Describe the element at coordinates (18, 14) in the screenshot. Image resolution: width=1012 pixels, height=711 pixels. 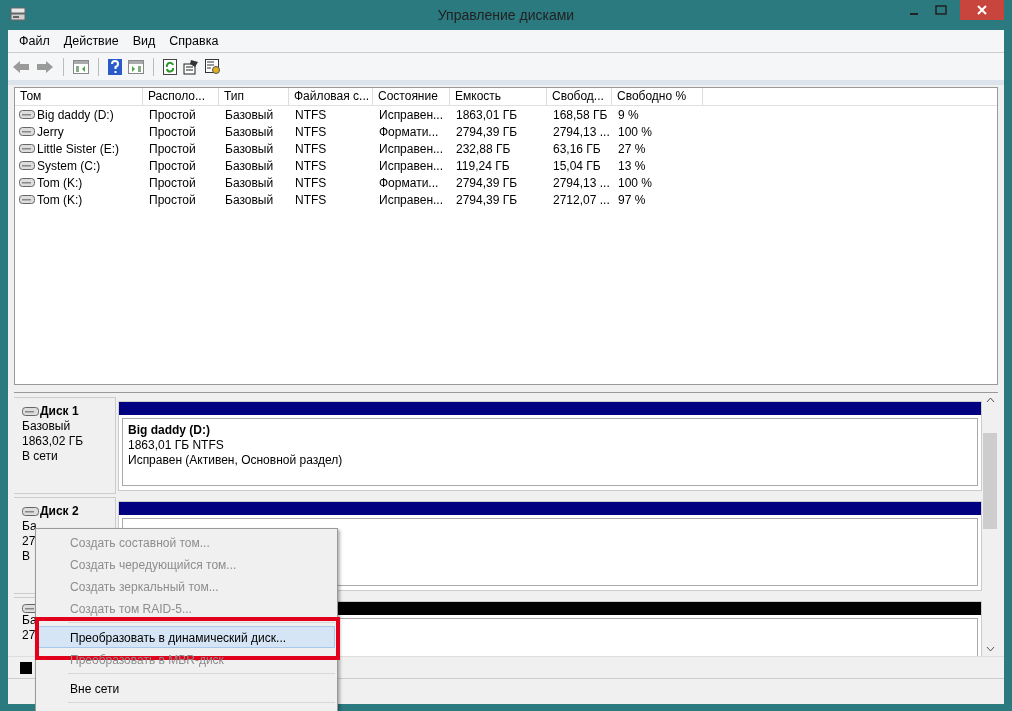
I see `app-icon` at that location.